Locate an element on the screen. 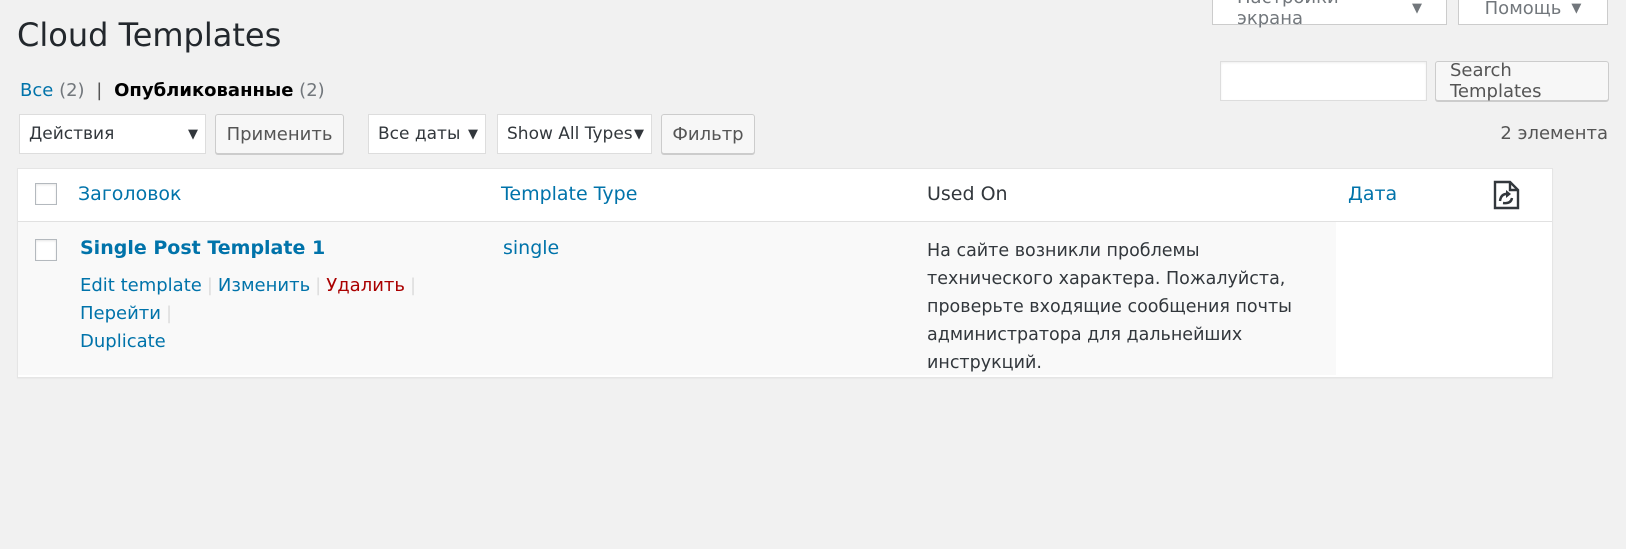 The height and width of the screenshot is (549, 1626). bulk-actions-select: Действия ▼ is located at coordinates (112, 134).